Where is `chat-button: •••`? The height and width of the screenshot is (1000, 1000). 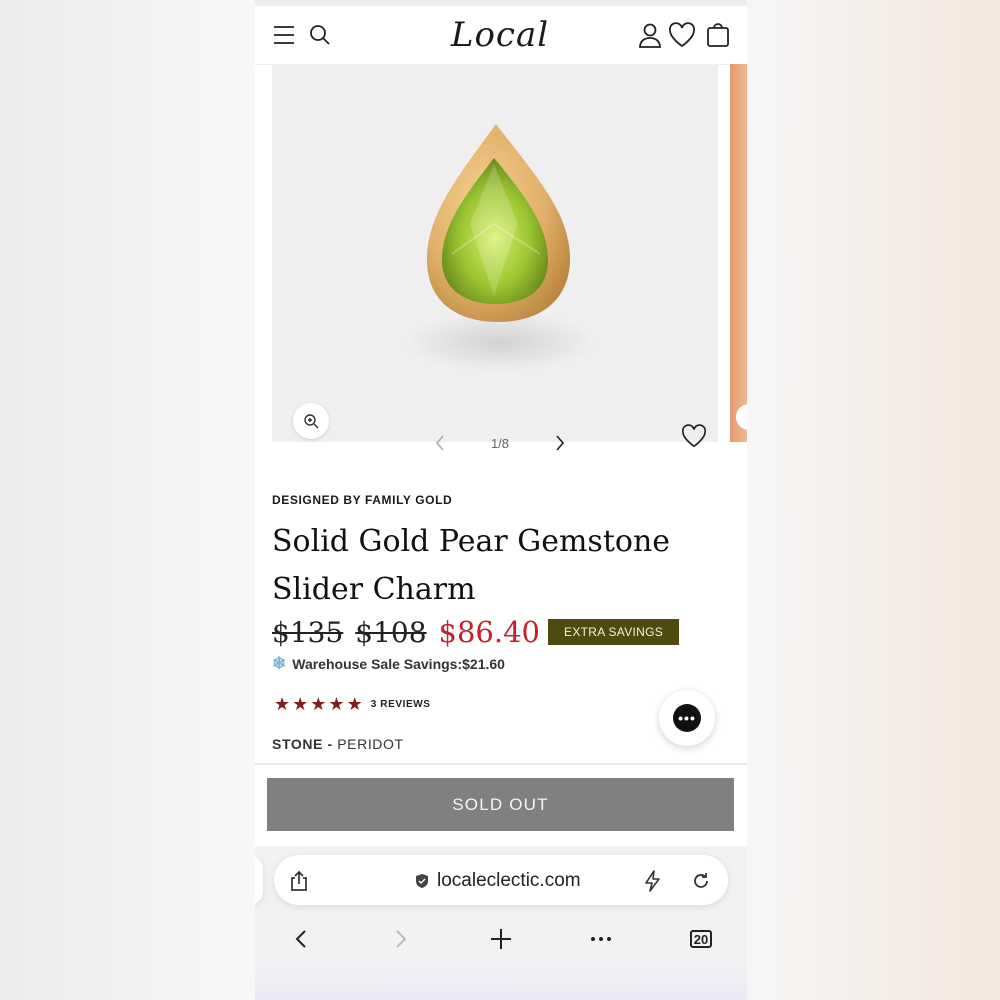
chat-button: ••• is located at coordinates (687, 718).